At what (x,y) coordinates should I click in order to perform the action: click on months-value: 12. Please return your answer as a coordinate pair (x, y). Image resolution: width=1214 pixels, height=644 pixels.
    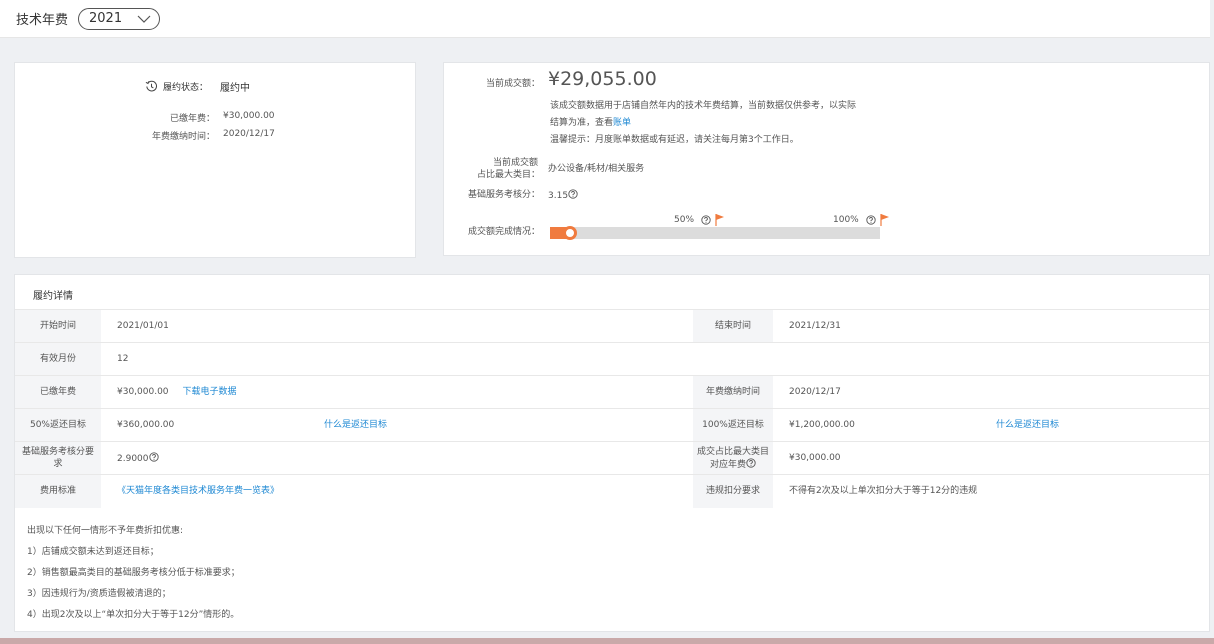
    Looking at the image, I should click on (655, 359).